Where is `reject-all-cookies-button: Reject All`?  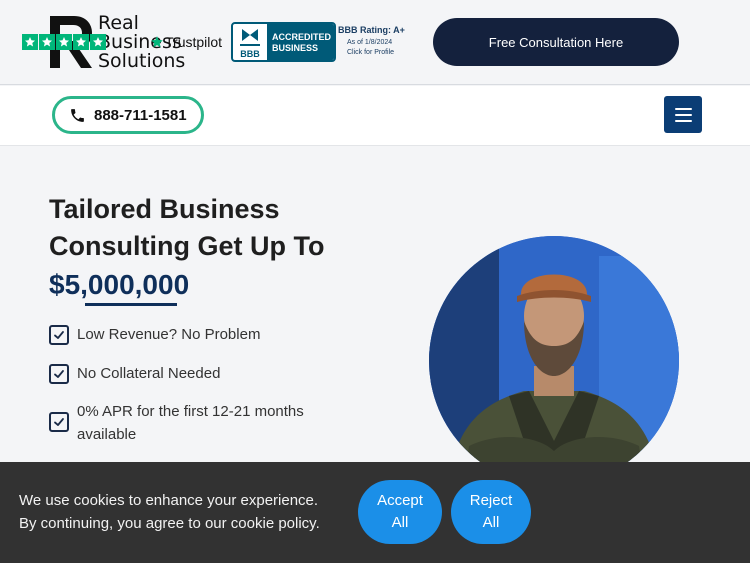 reject-all-cookies-button: Reject All is located at coordinates (491, 512).